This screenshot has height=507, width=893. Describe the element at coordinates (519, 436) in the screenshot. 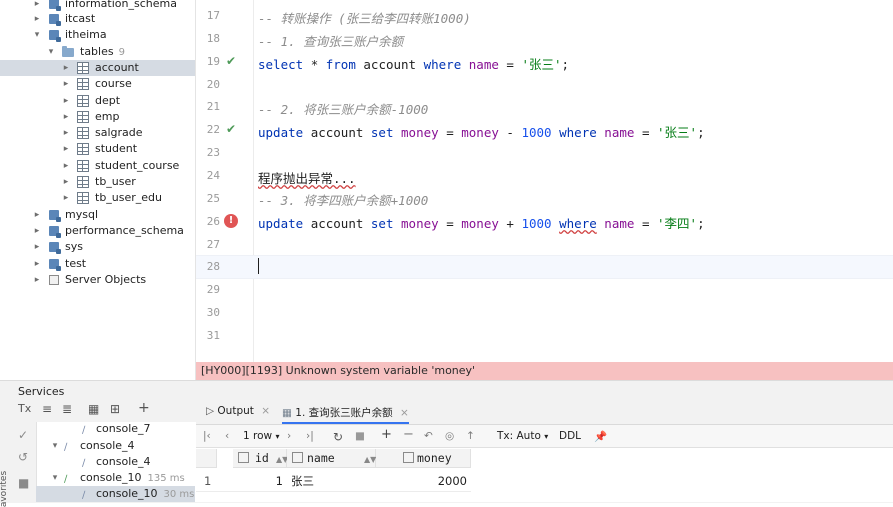

I see `tx-mode-label: Tx: Auto` at that location.